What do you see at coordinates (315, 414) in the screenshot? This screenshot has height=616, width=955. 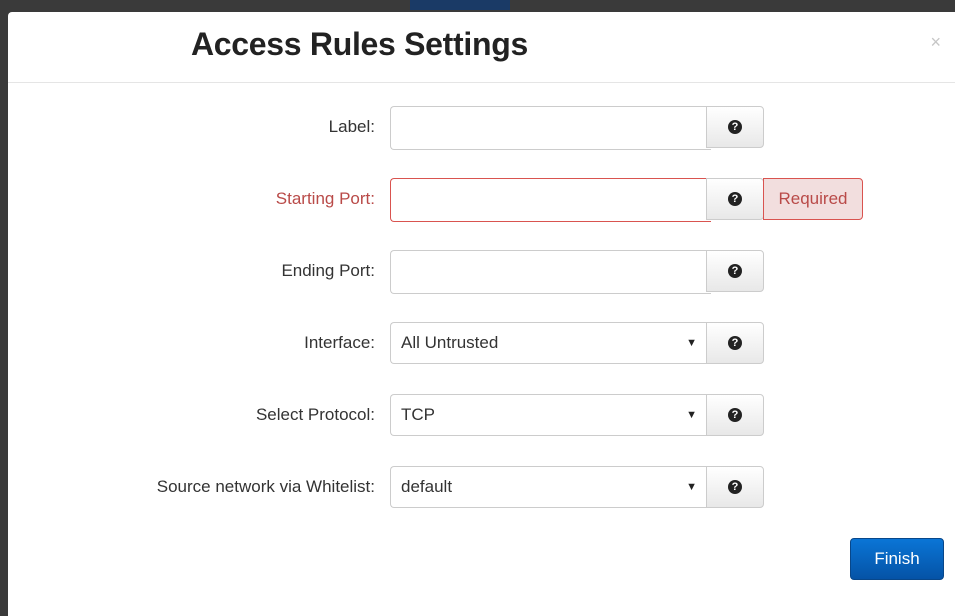 I see `protocol-field-label: Select Protocol:` at bounding box center [315, 414].